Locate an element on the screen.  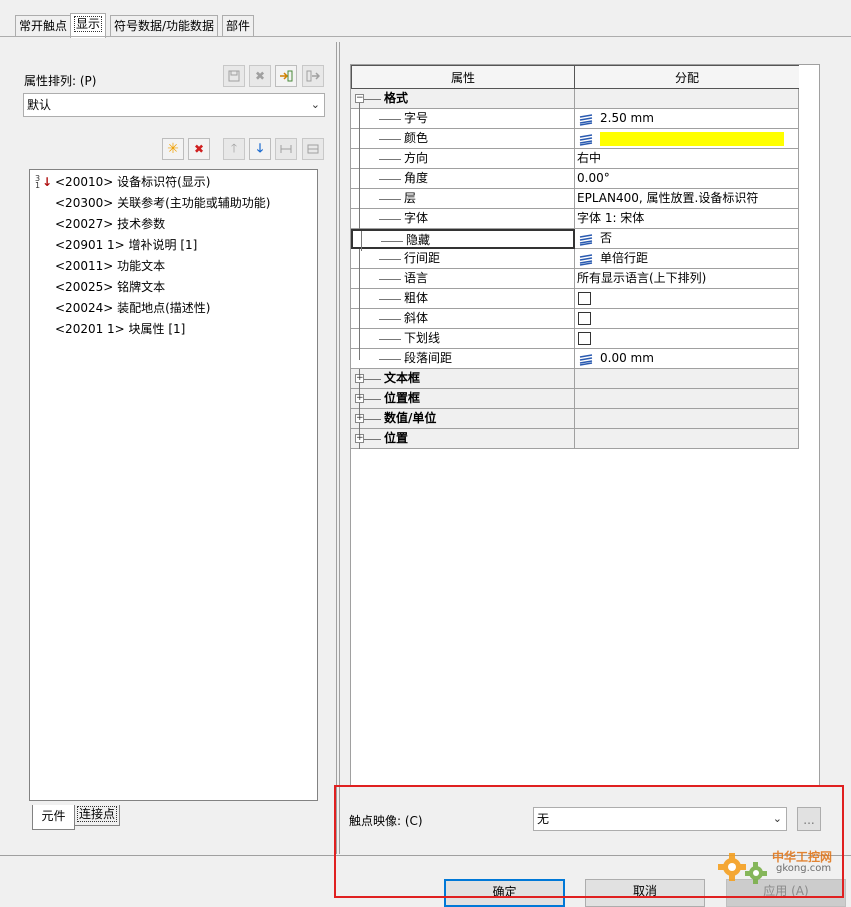
grid-row: 字体 字体 1: 宋体 is located at coordinates (575, 219).